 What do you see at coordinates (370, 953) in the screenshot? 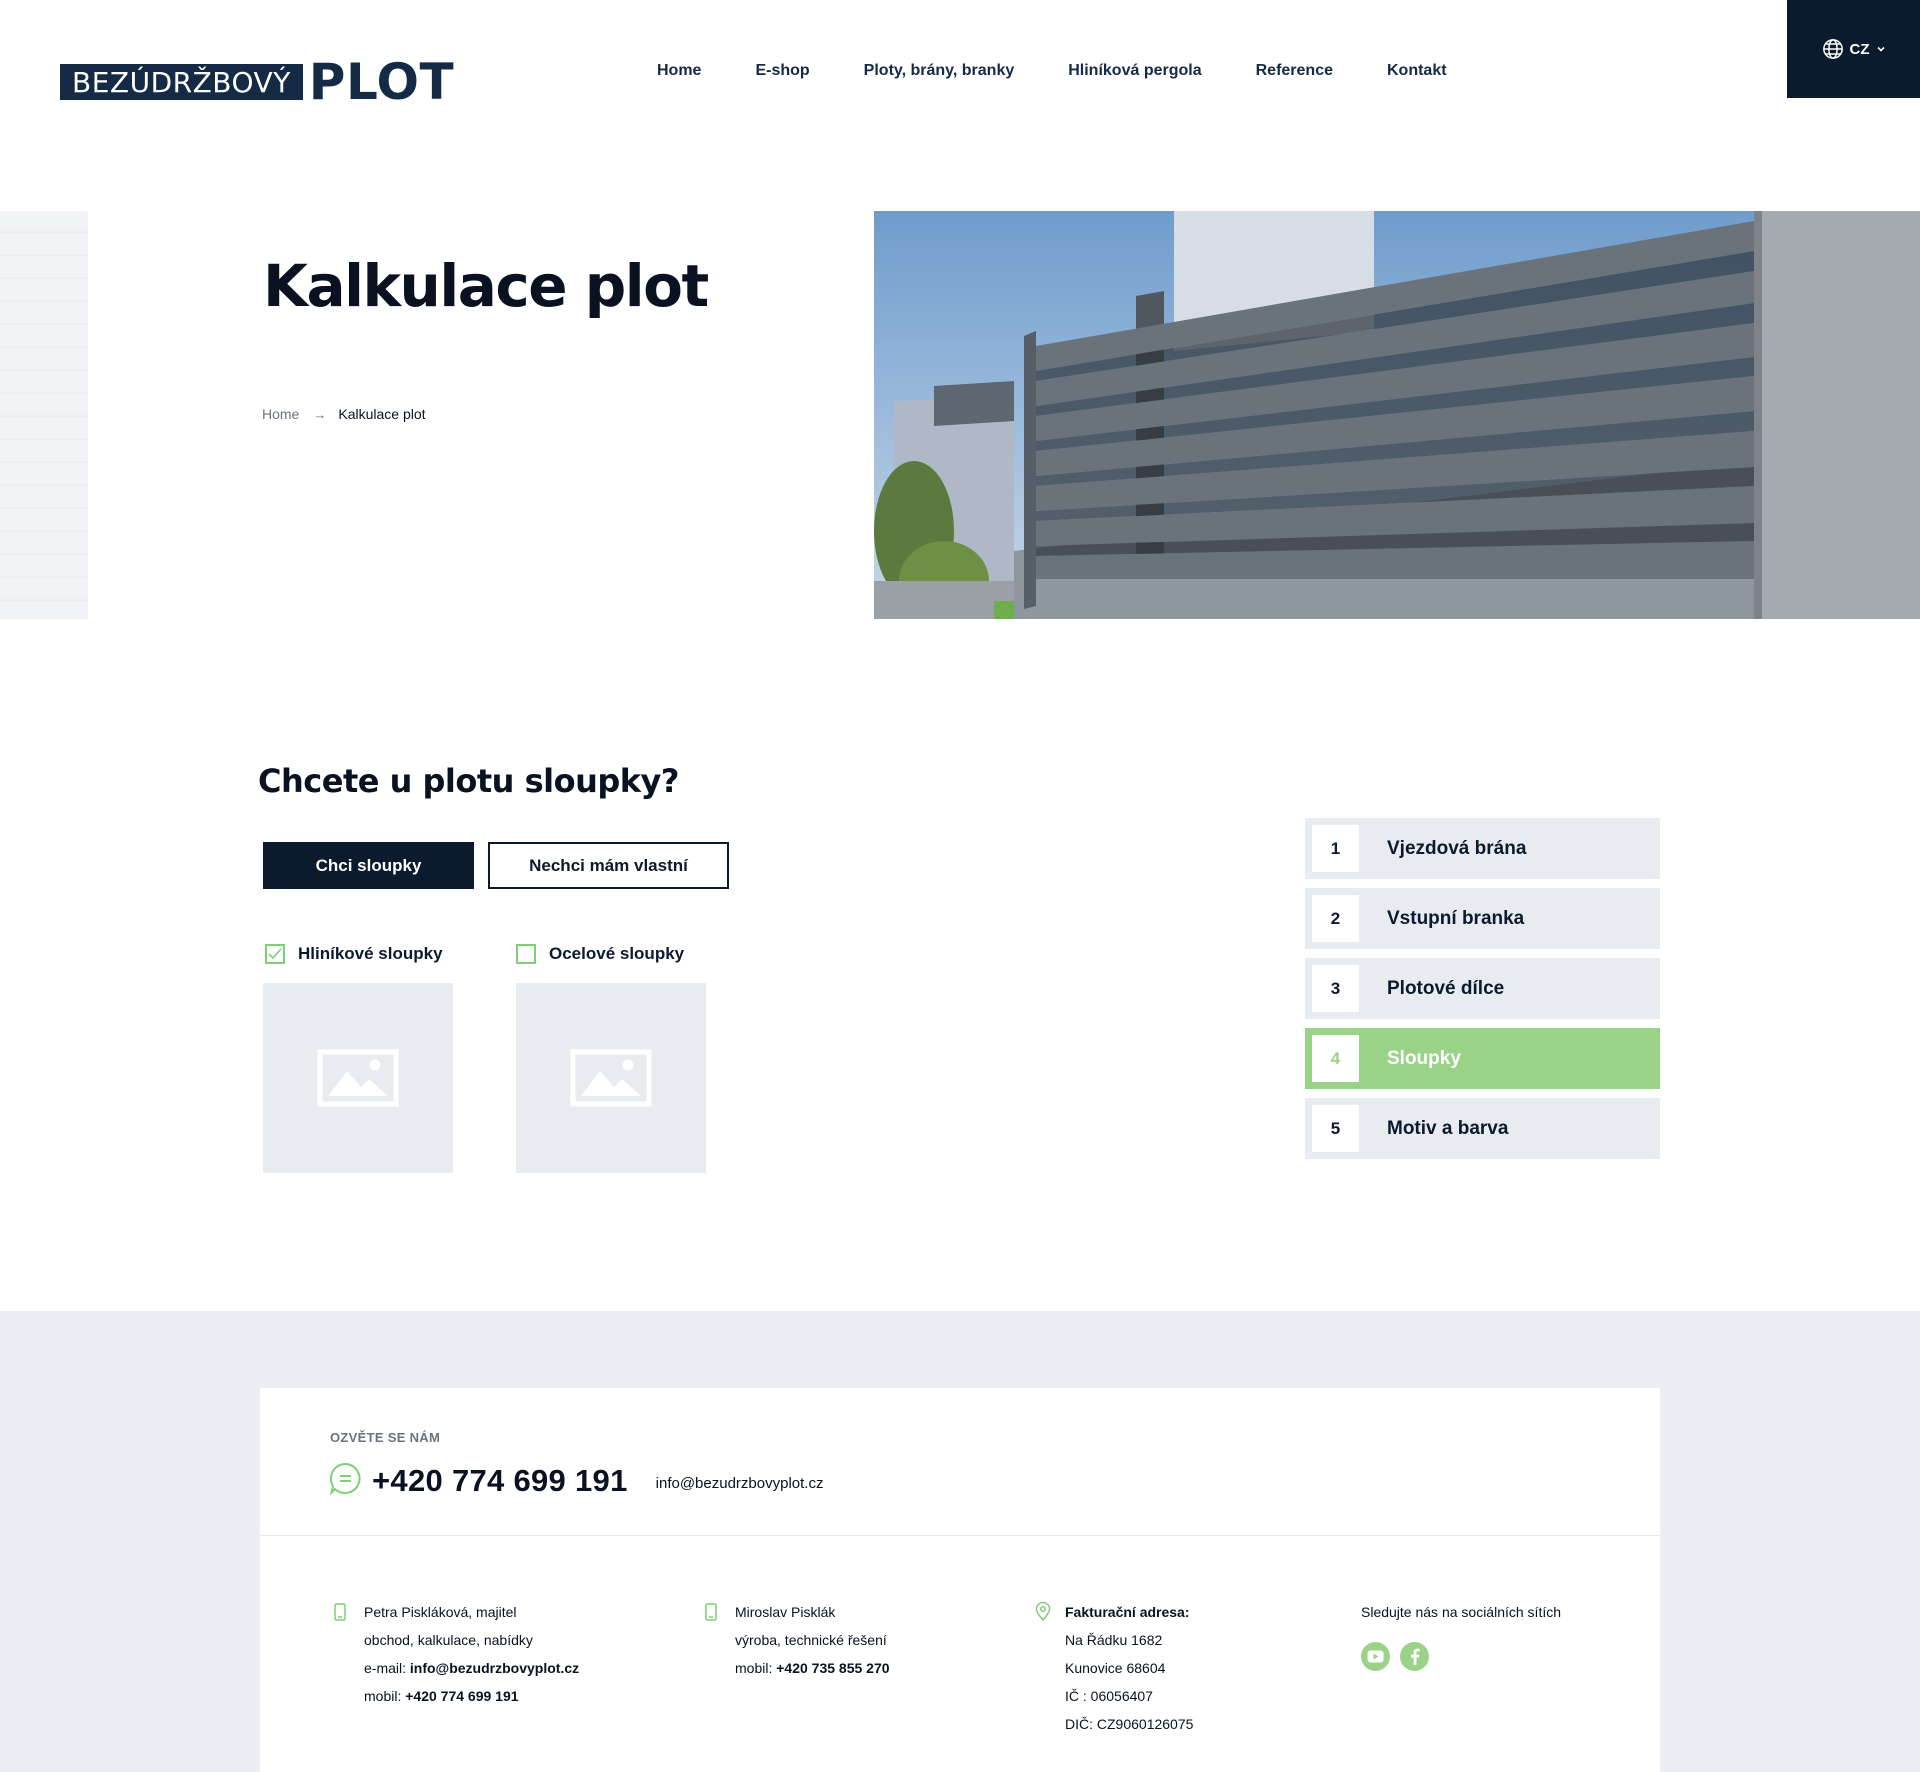
I see `option-label: Hliníkové sloupky` at bounding box center [370, 953].